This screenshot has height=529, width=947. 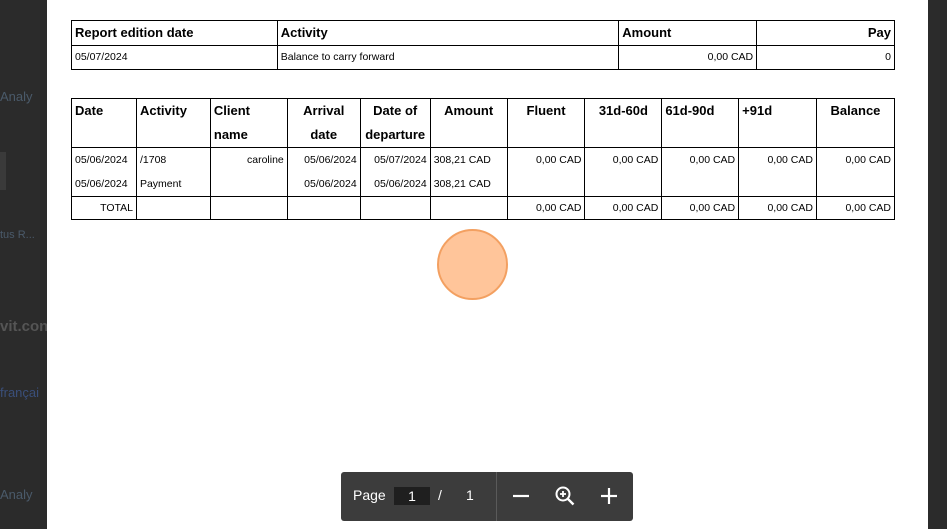 What do you see at coordinates (323, 123) in the screenshot?
I see `detail-header: Arrival date` at bounding box center [323, 123].